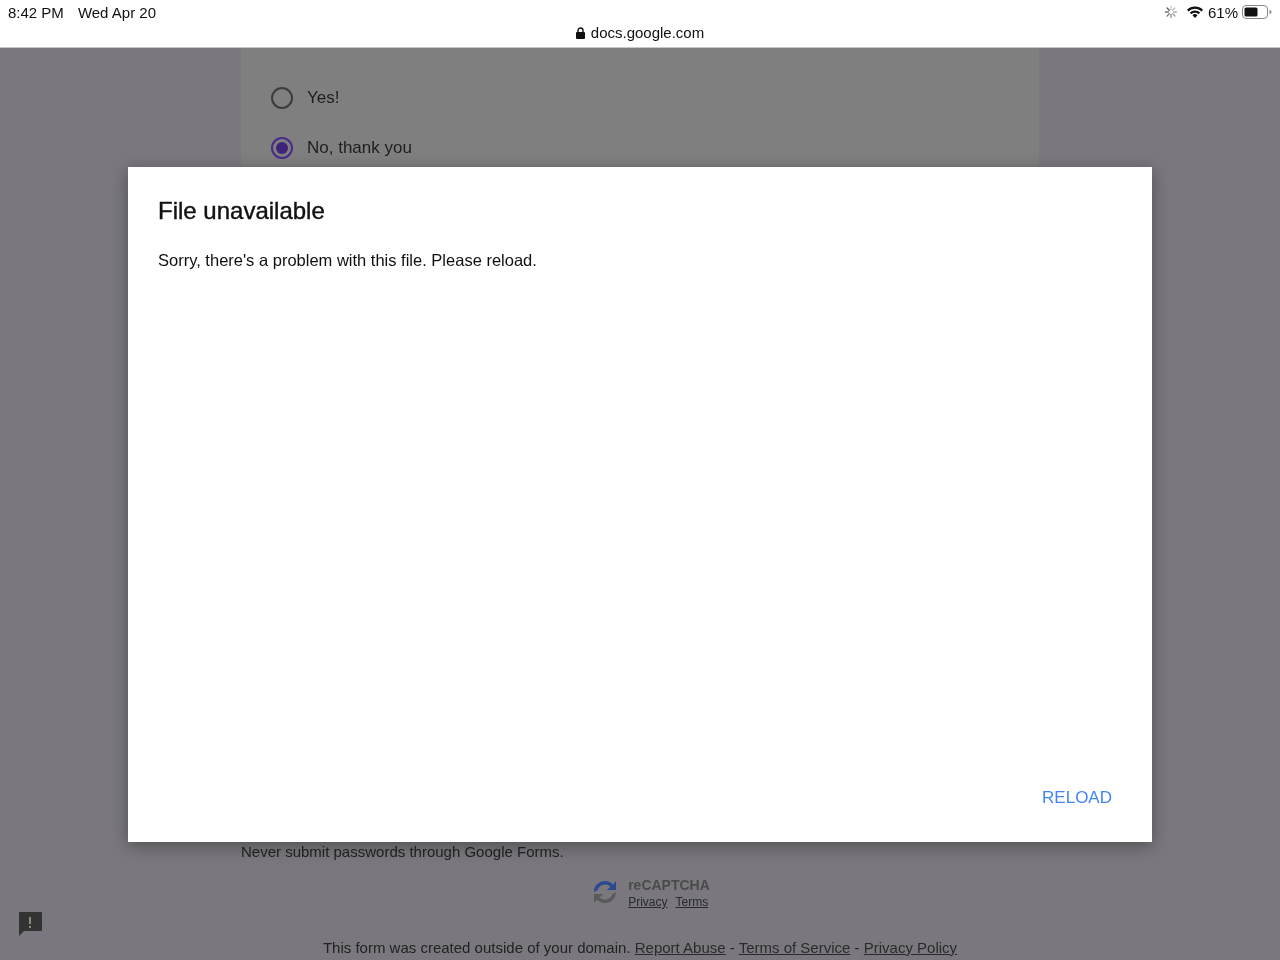 The width and height of the screenshot is (1280, 960). I want to click on warning-text: Never submit passwords through Google Forms., so click(402, 851).